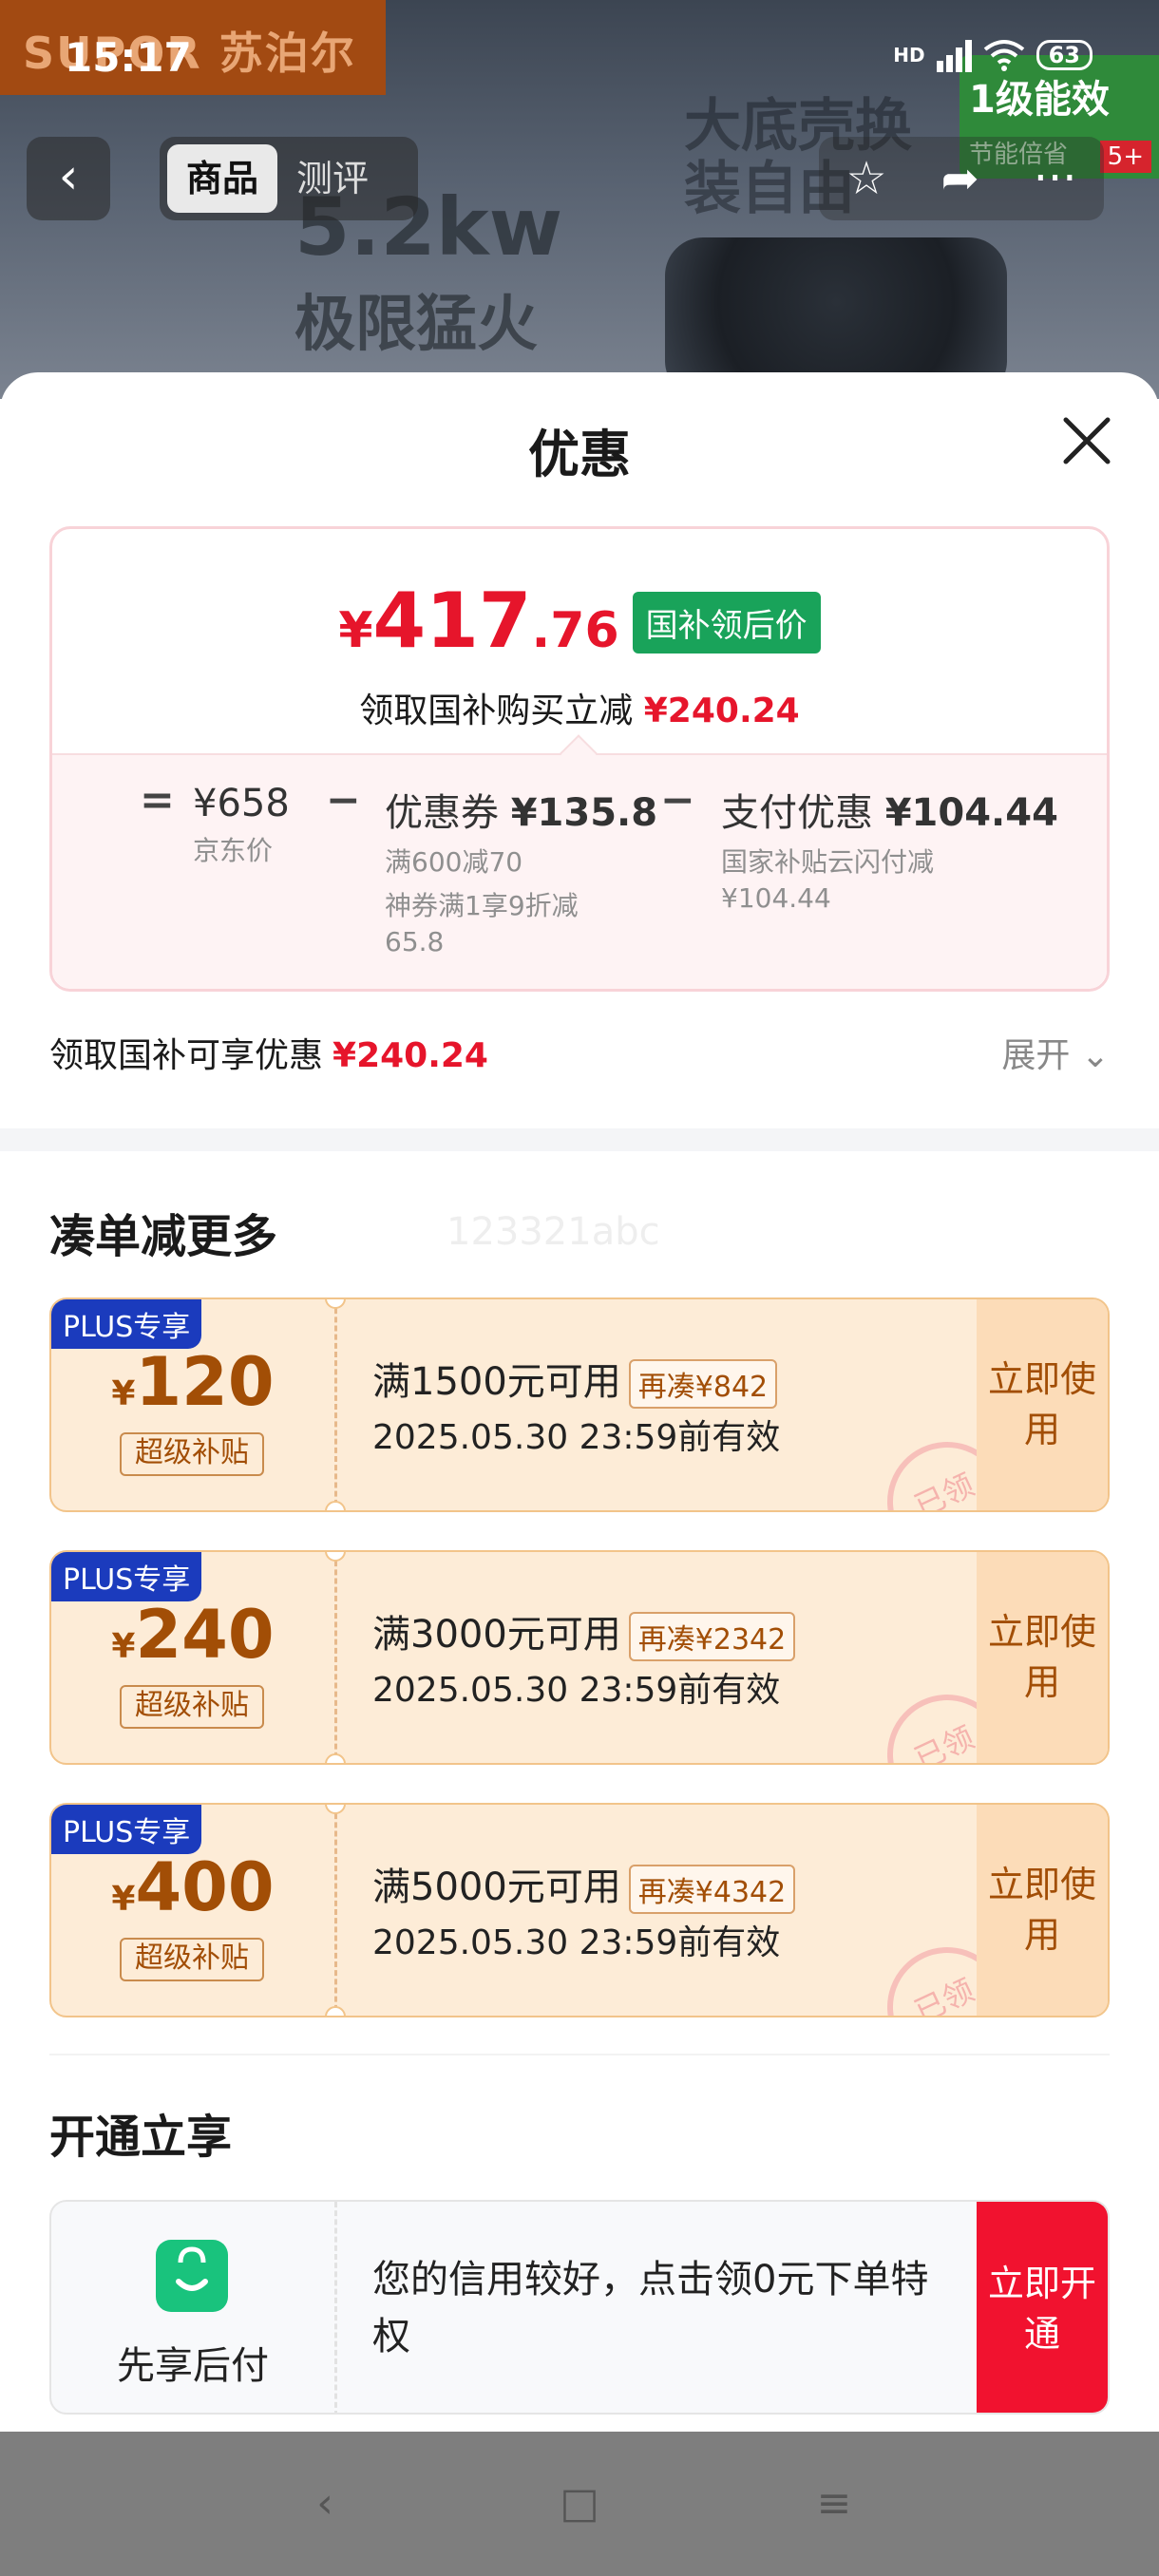 This screenshot has height=2576, width=1159. What do you see at coordinates (703, 1384) in the screenshot?
I see `add-more-badge: 再凑¥842` at bounding box center [703, 1384].